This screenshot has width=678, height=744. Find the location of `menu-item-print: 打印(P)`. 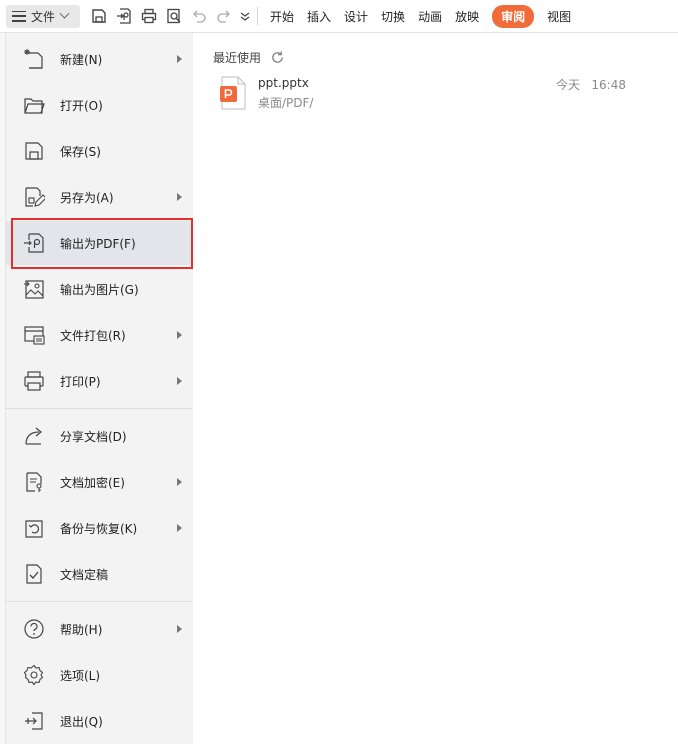

menu-item-print: 打印(P) is located at coordinates (99, 381).